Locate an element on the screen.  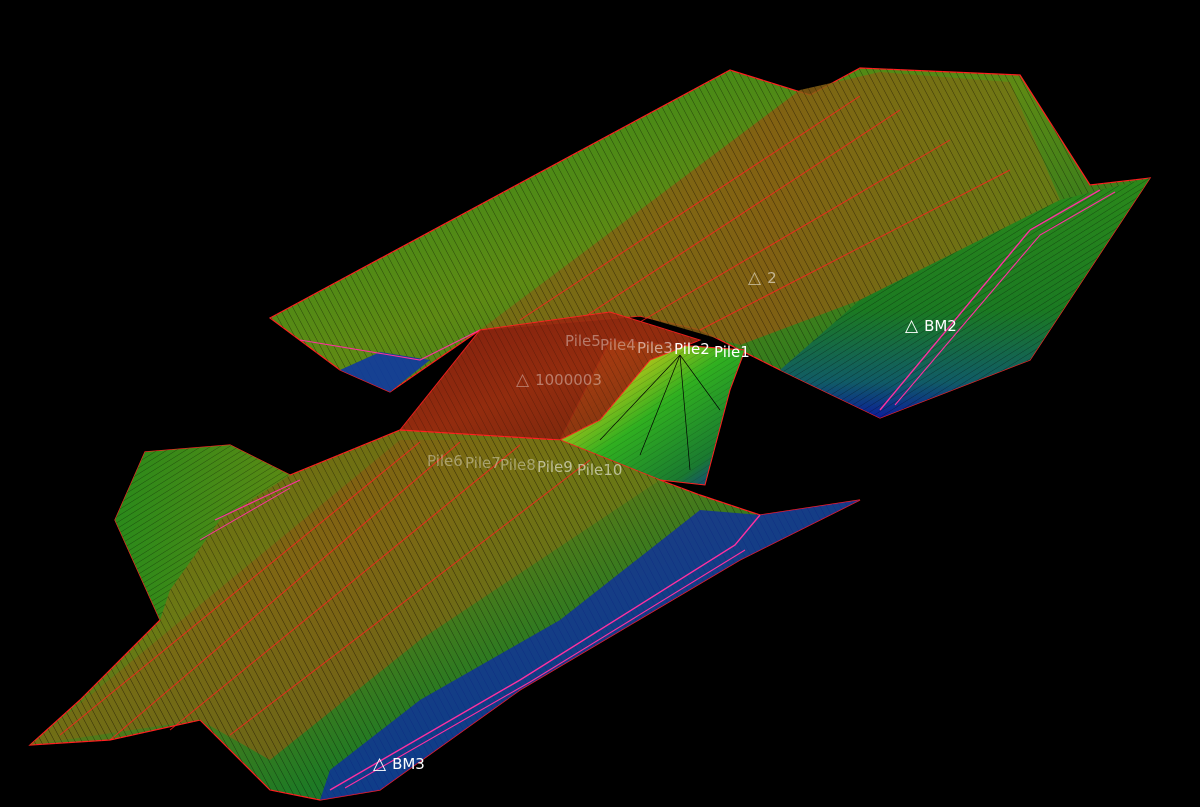
pile-label: Pile1 is located at coordinates (732, 352).